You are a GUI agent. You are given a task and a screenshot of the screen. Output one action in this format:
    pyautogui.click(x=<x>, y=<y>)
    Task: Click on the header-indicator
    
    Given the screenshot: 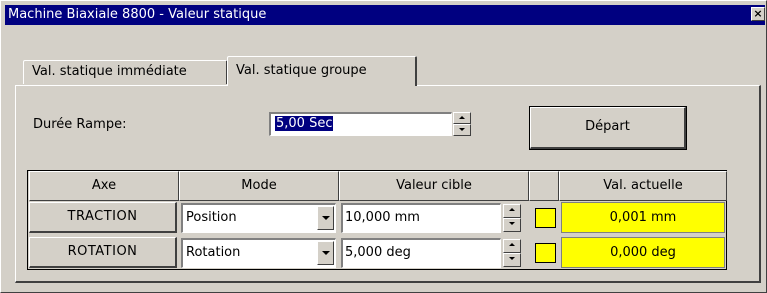 What is the action you would take?
    pyautogui.click(x=544, y=186)
    